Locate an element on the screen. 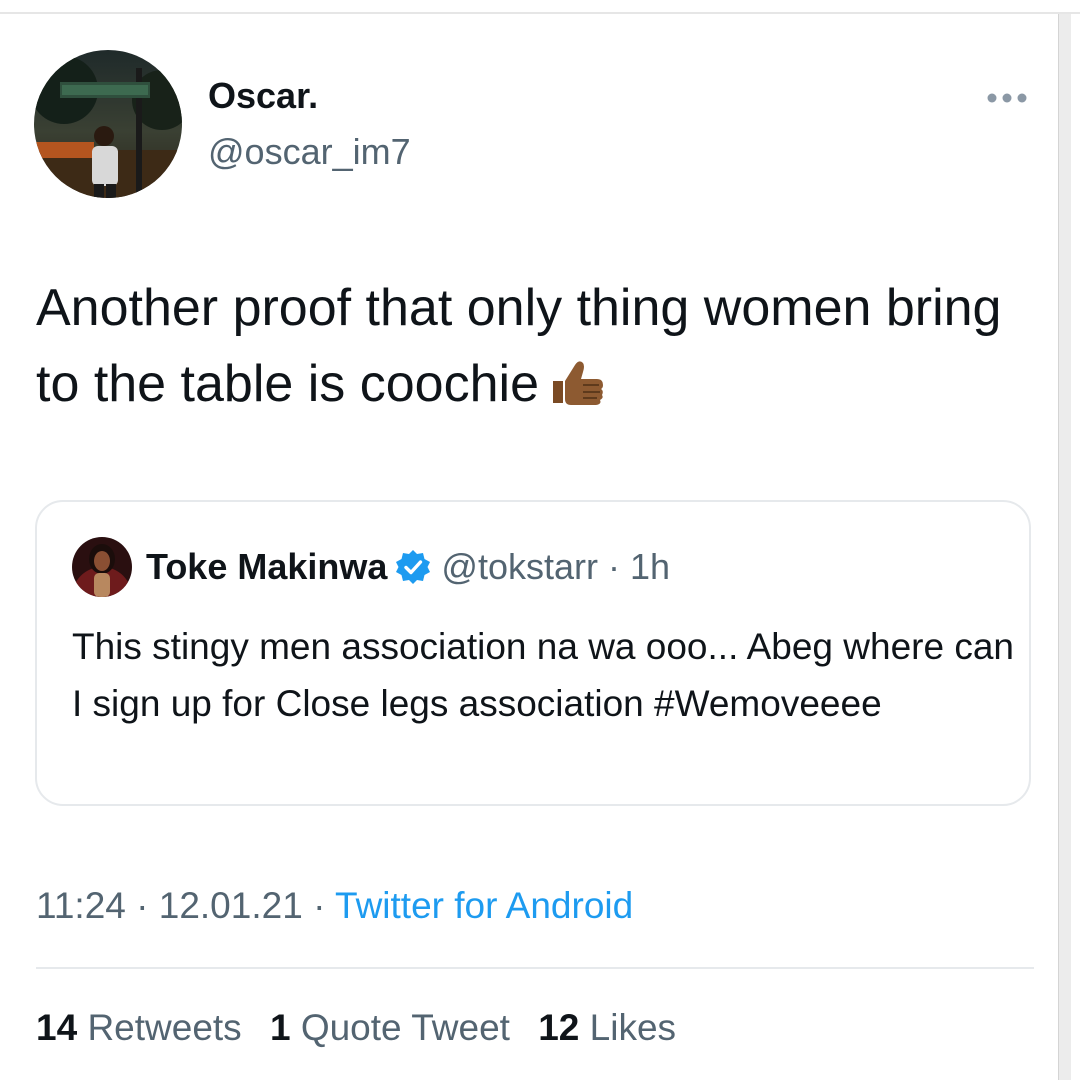 The width and height of the screenshot is (1080, 1080). author-handle: @oscar_im7 is located at coordinates (309, 152).